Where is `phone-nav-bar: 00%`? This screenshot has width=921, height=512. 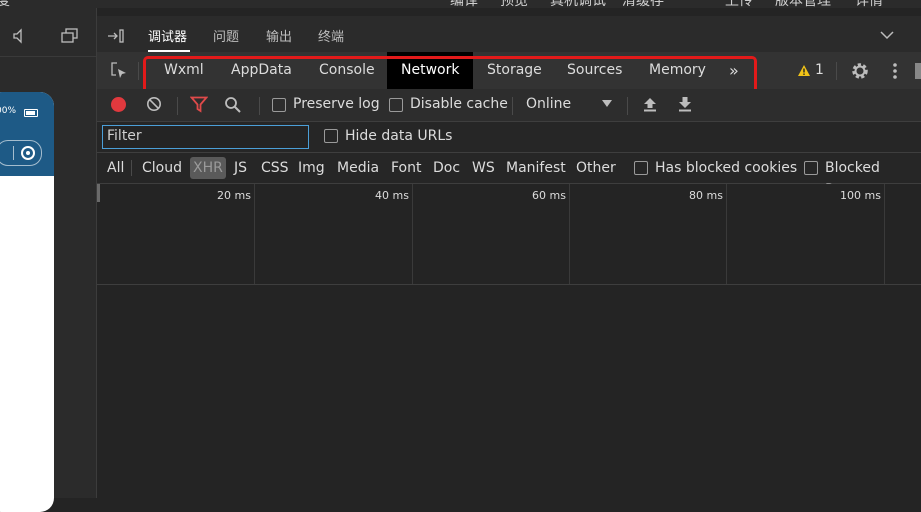 phone-nav-bar: 00% is located at coordinates (27, 134).